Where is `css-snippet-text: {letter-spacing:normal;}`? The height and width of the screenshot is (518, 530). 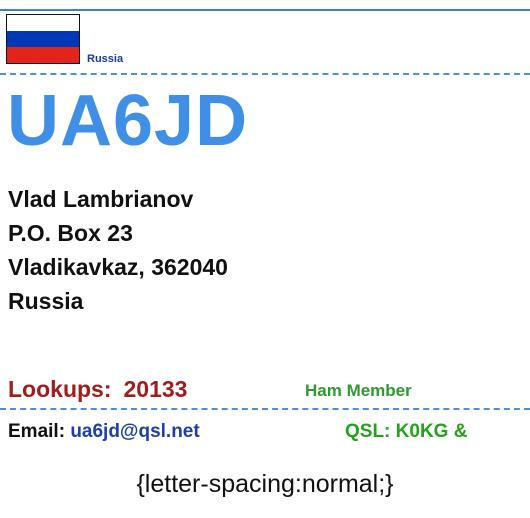
css-snippet-text: {letter-spacing:normal;} is located at coordinates (265, 484).